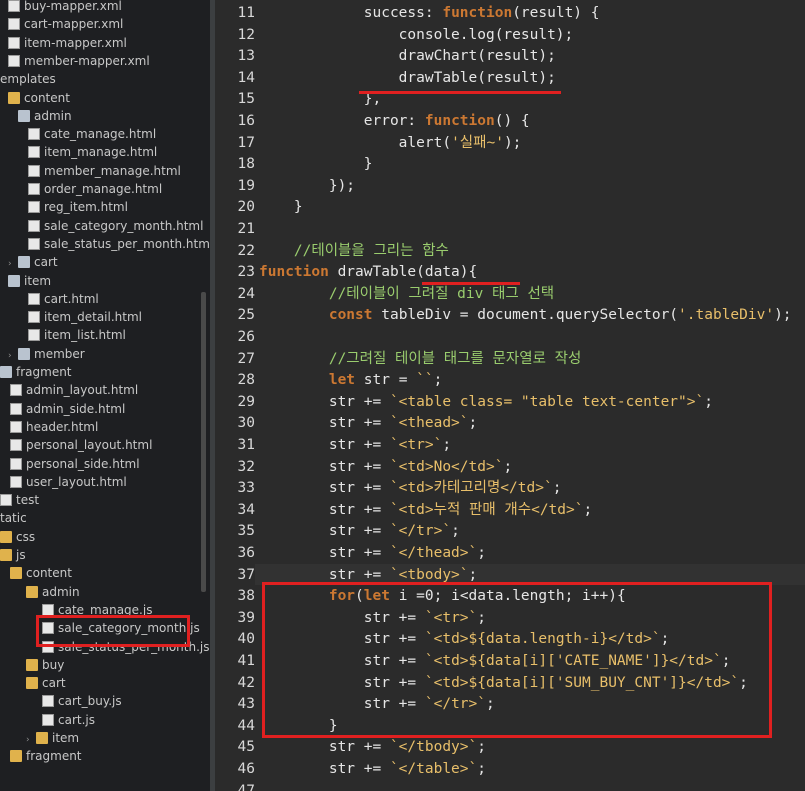  I want to click on code-line: drawTable(result);, so click(407, 79).